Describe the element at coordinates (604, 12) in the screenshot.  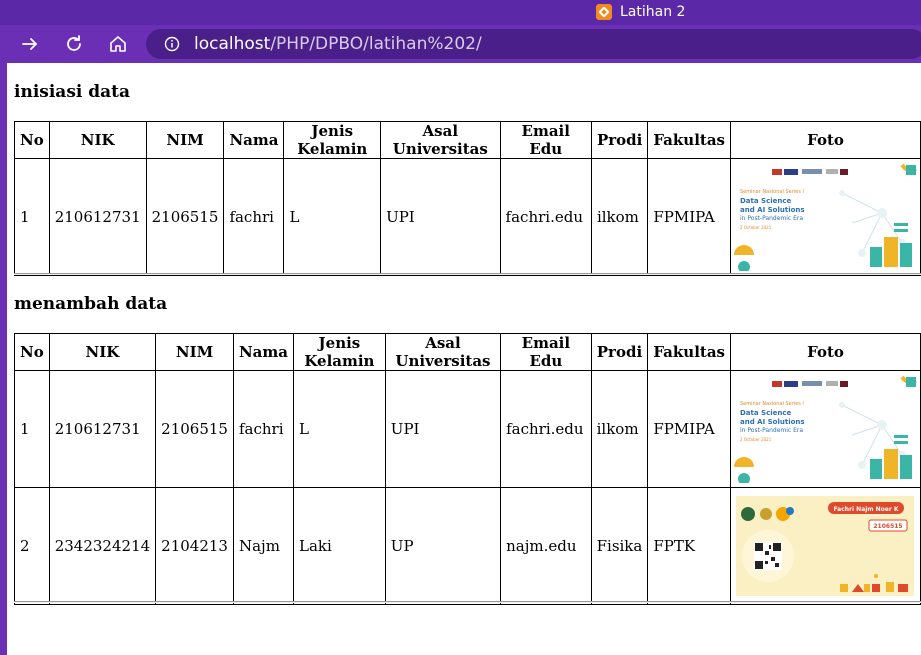
I see `xampp-favicon-icon` at that location.